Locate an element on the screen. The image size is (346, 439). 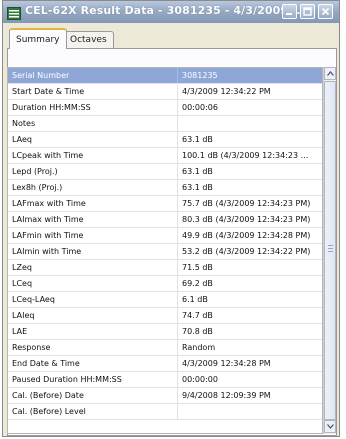
property-name-cell: LCpeak with Time is located at coordinates (93, 155).